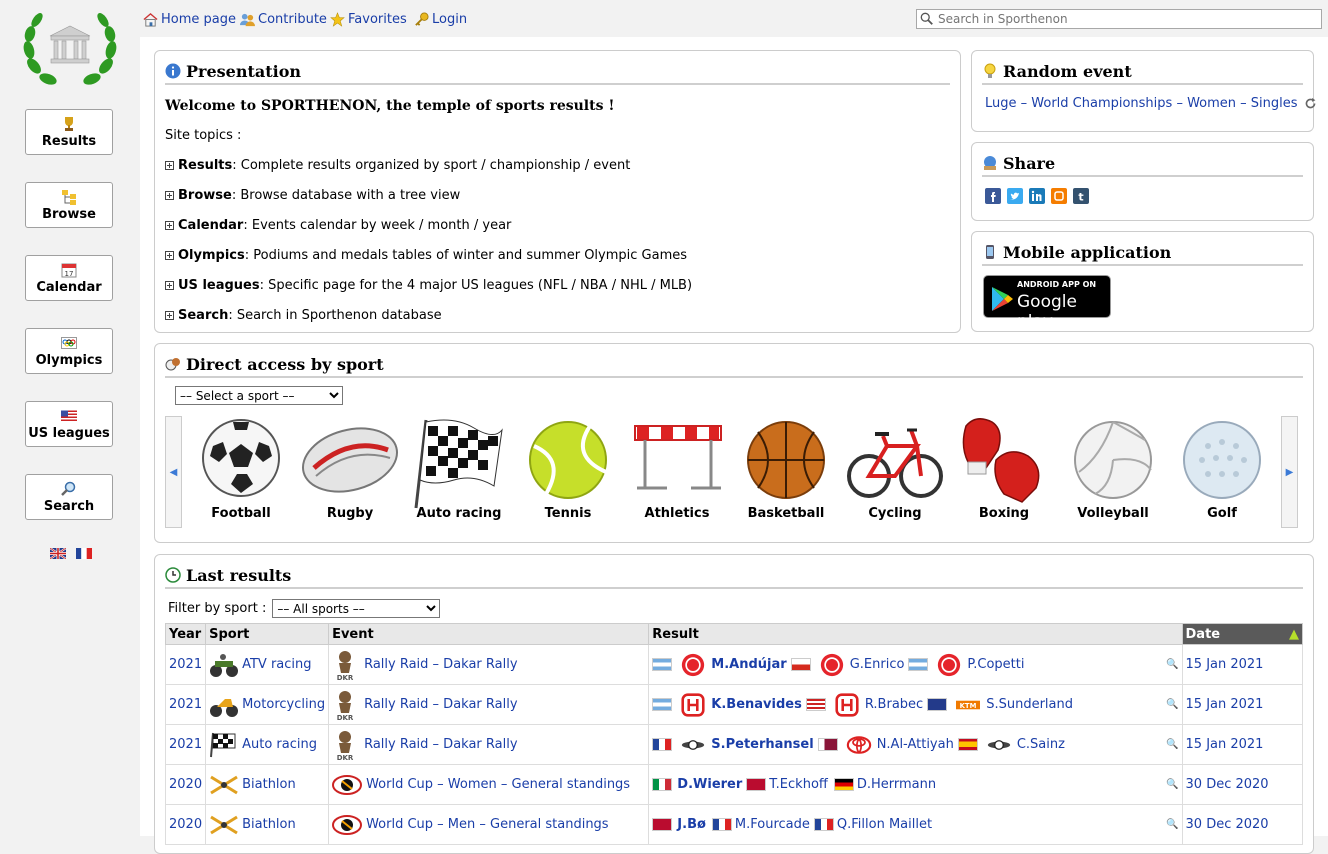 Image resolution: width=1328 pixels, height=854 pixels. Describe the element at coordinates (283, 19) in the screenshot. I see `nav-contribute-link: Contribute` at that location.